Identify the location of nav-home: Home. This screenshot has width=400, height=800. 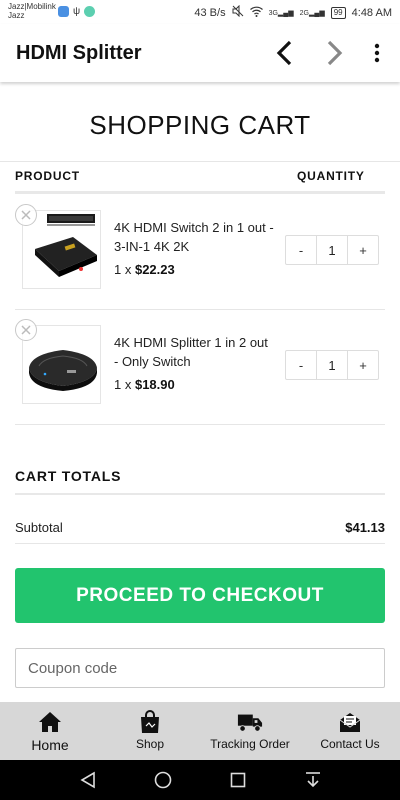
(50, 731).